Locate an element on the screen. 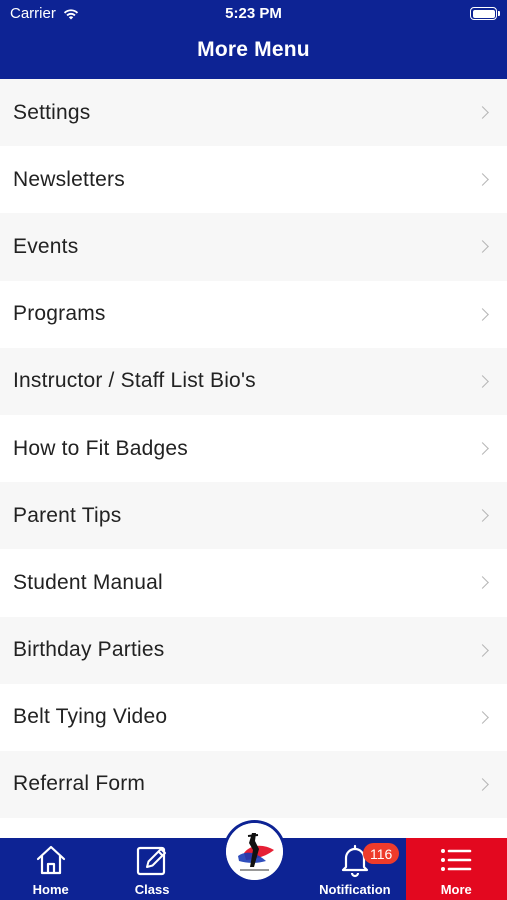 This screenshot has width=507, height=900. menu-item-instructor-staff: Instructor / Staff List Bio's is located at coordinates (253, 381).